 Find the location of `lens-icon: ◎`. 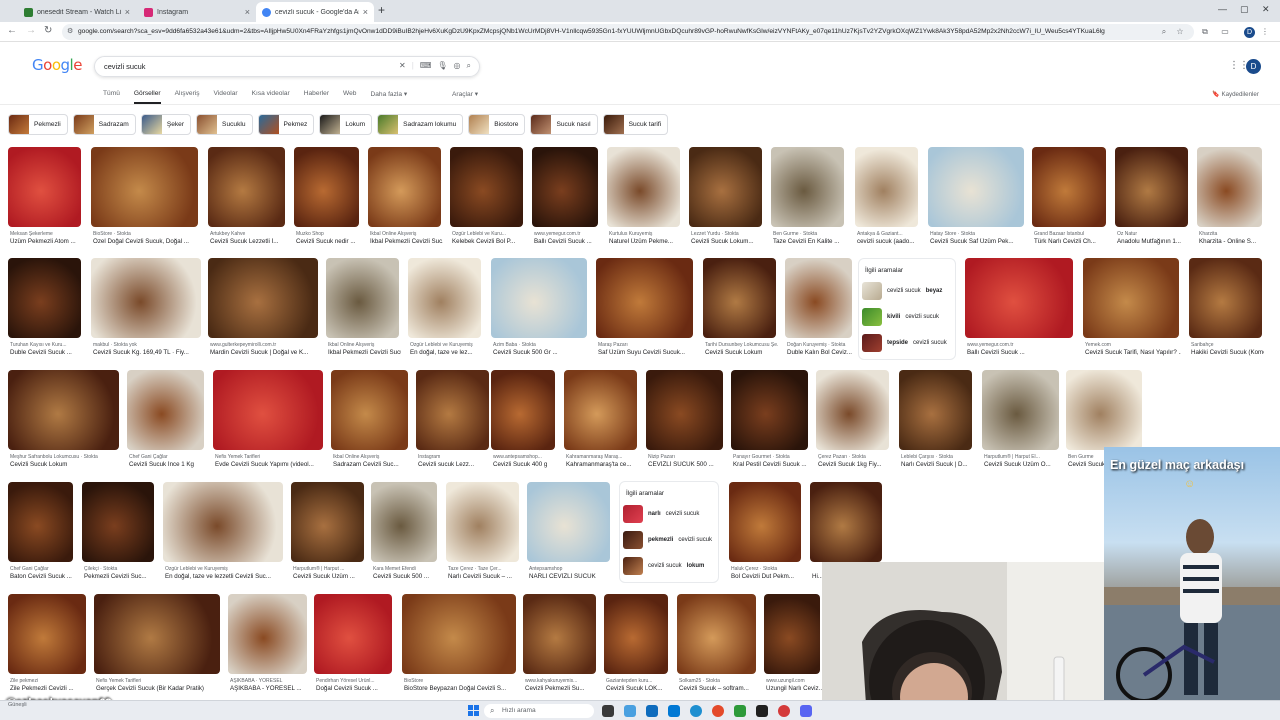

lens-icon: ◎ is located at coordinates (457, 66).